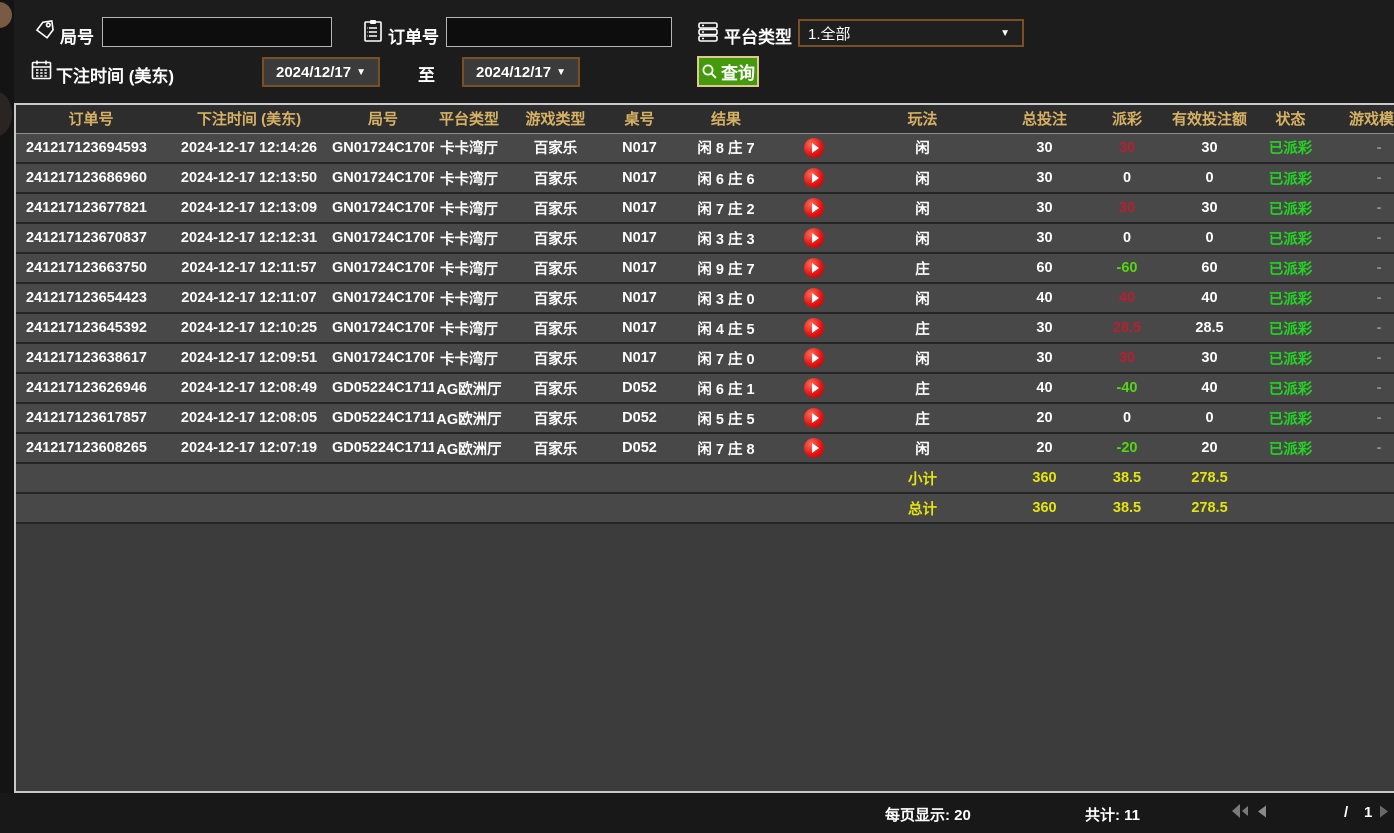 The width and height of the screenshot is (1394, 833). Describe the element at coordinates (814, 119) in the screenshot. I see `col-header-replay` at that location.